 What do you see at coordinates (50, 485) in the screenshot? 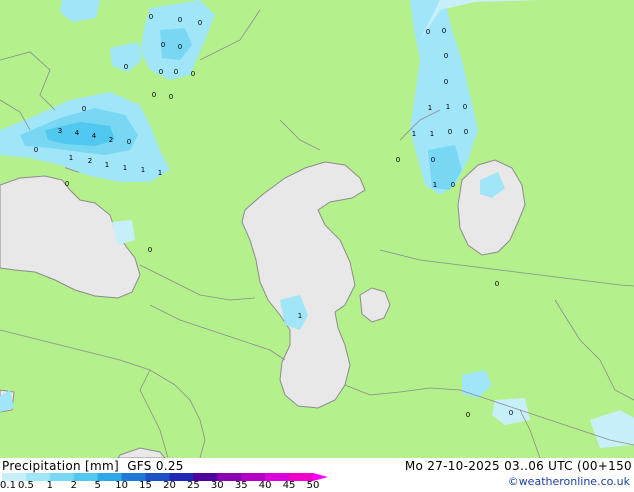
I see `legend-tick-label: 1` at bounding box center [50, 485].